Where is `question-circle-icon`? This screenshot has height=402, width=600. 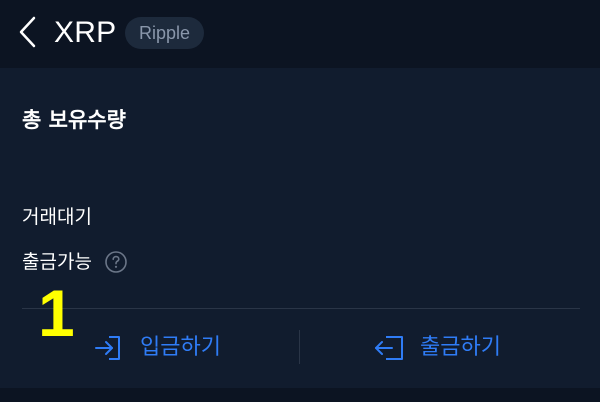
question-circle-icon is located at coordinates (116, 262).